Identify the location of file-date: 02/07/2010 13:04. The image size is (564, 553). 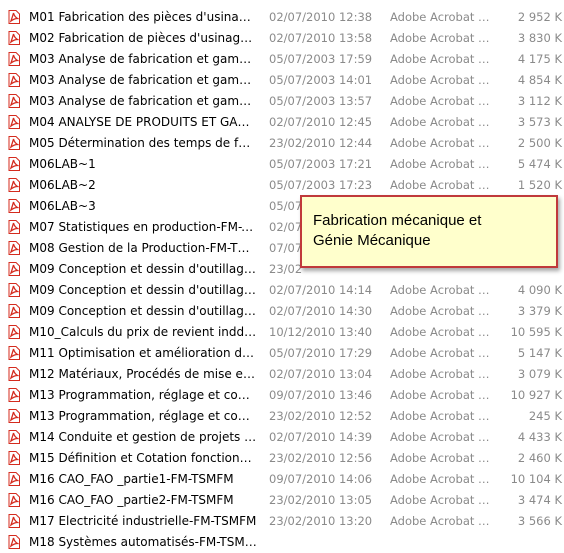
(321, 374).